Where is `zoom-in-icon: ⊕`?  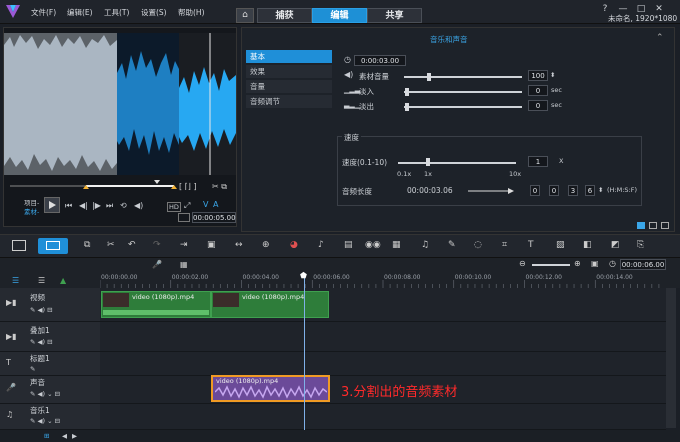
zoom-in-icon: ⊕ is located at coordinates (577, 263).